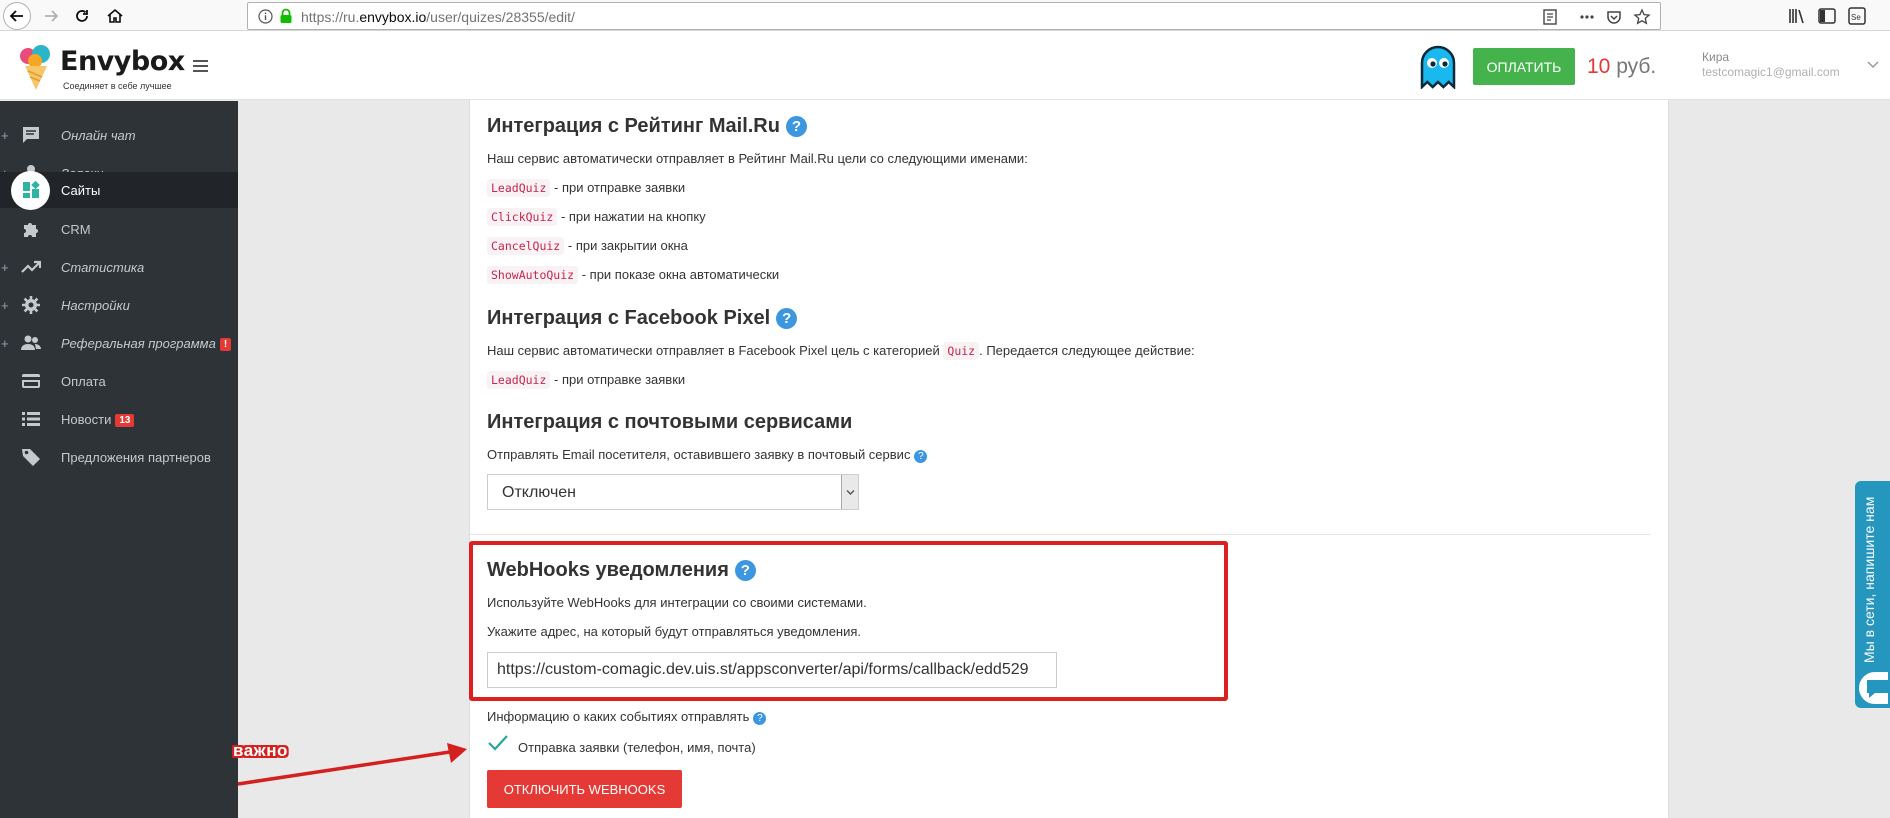  Describe the element at coordinates (31, 343) in the screenshot. I see `people-icon` at that location.